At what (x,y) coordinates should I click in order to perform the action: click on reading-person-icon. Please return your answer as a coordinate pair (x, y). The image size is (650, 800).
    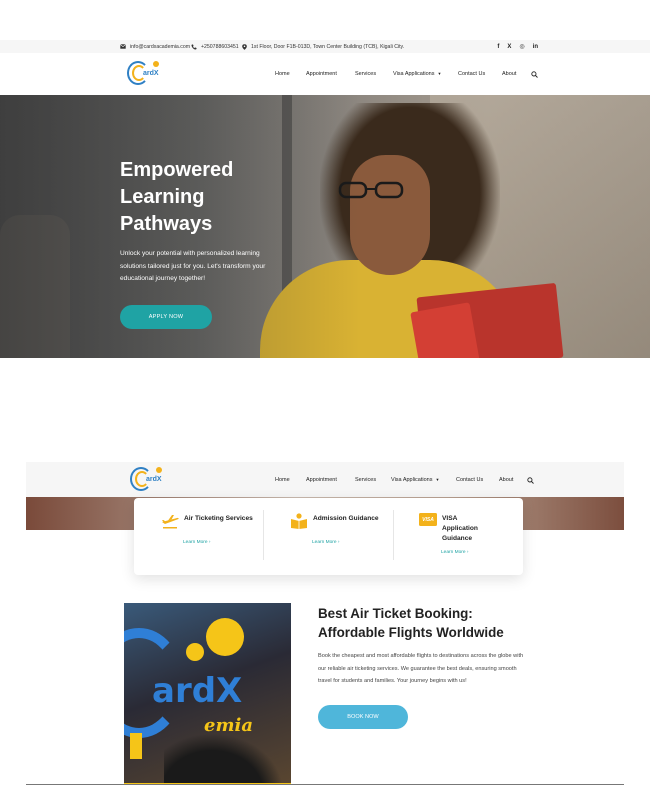
    Looking at the image, I should click on (299, 521).